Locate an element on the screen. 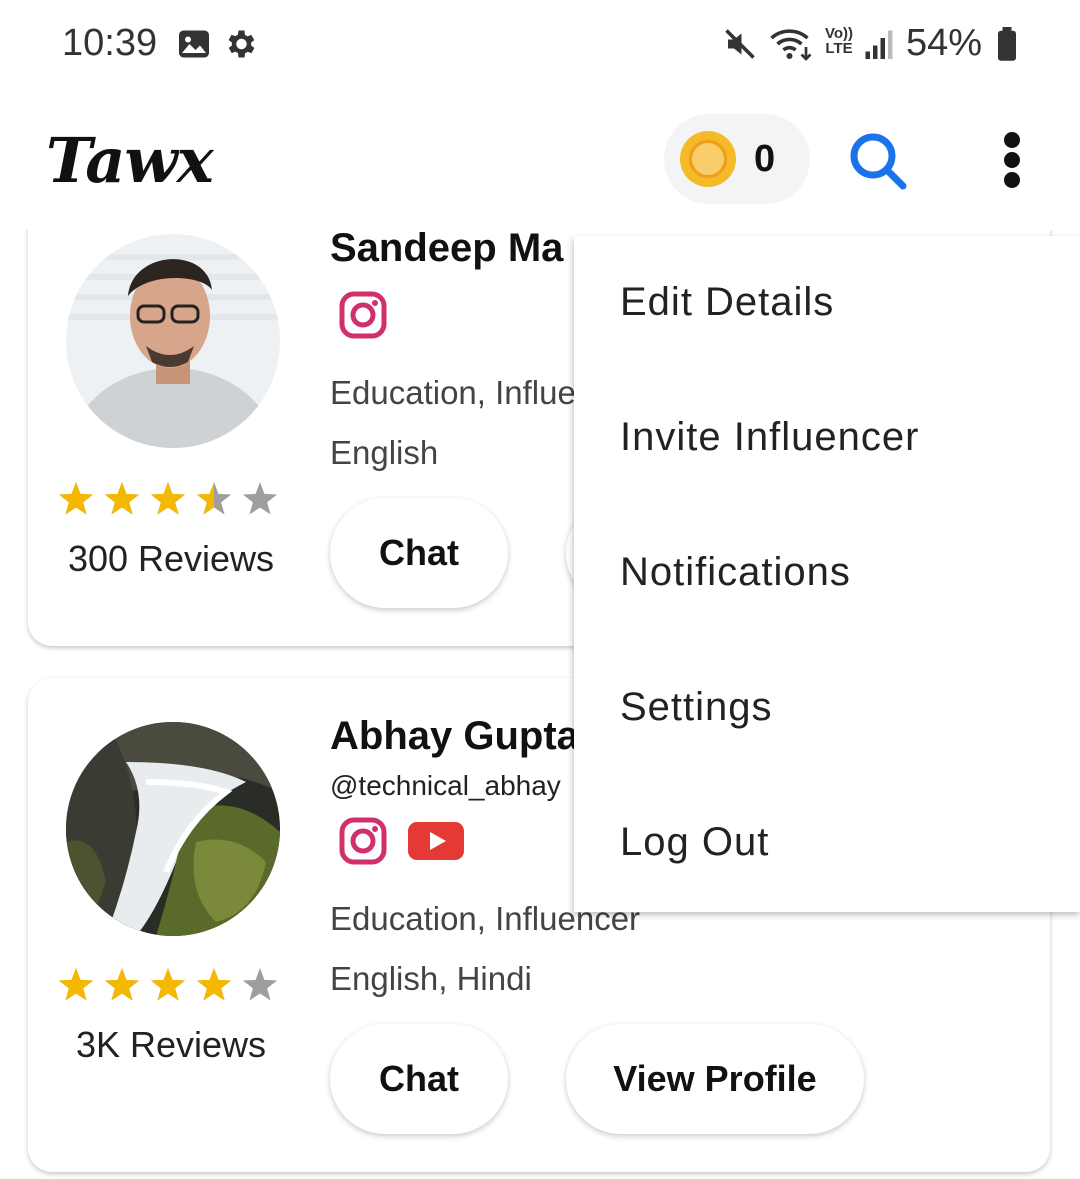 The height and width of the screenshot is (1179, 1080). coin-balance-button: 0 is located at coordinates (737, 159).